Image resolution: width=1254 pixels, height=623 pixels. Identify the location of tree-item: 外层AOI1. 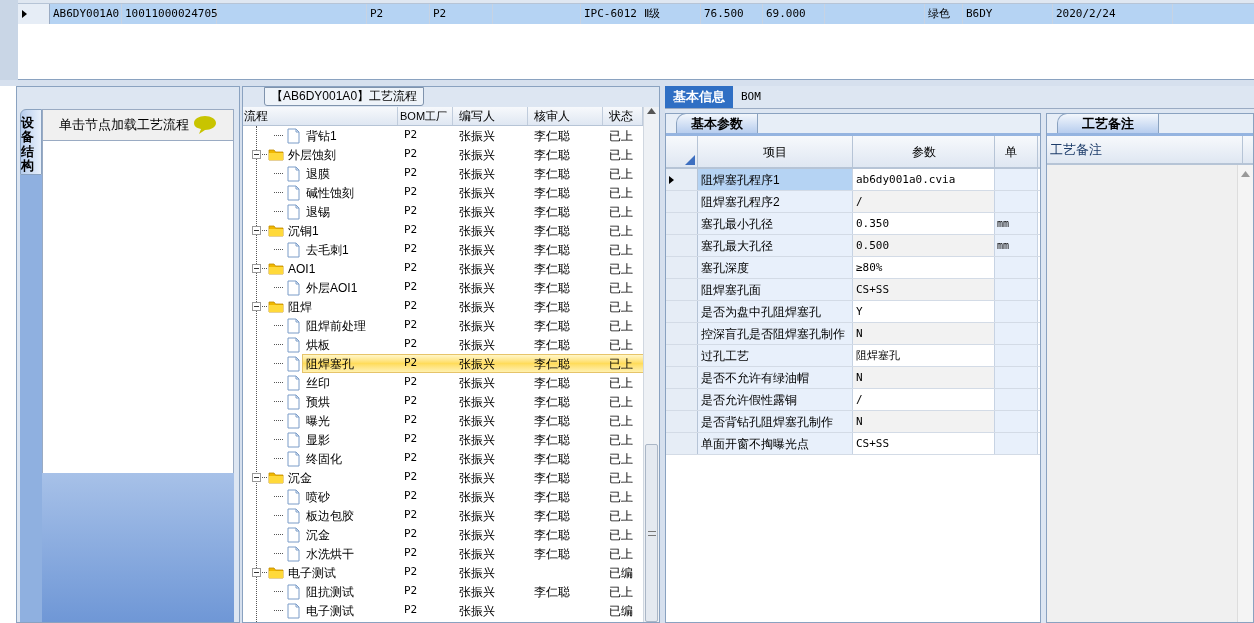
(332, 287).